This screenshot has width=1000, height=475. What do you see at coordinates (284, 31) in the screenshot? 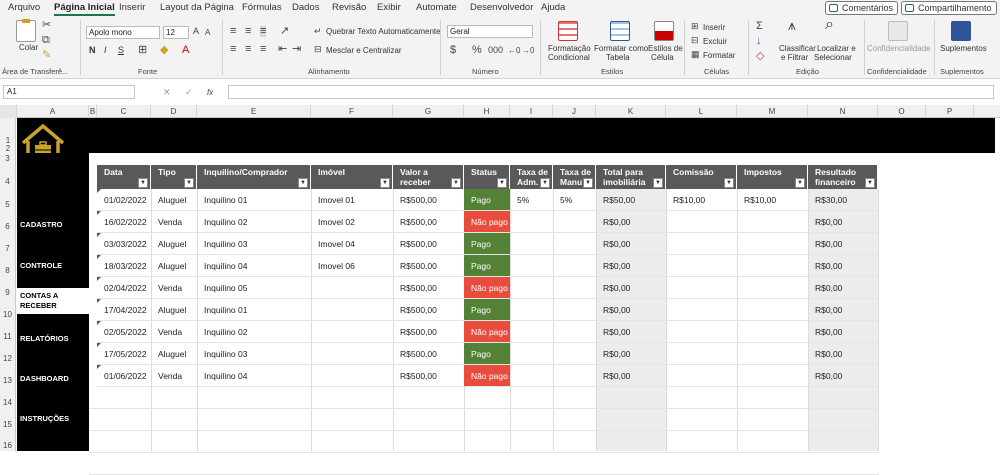
I see `orientation-icon: ↗` at bounding box center [284, 31].